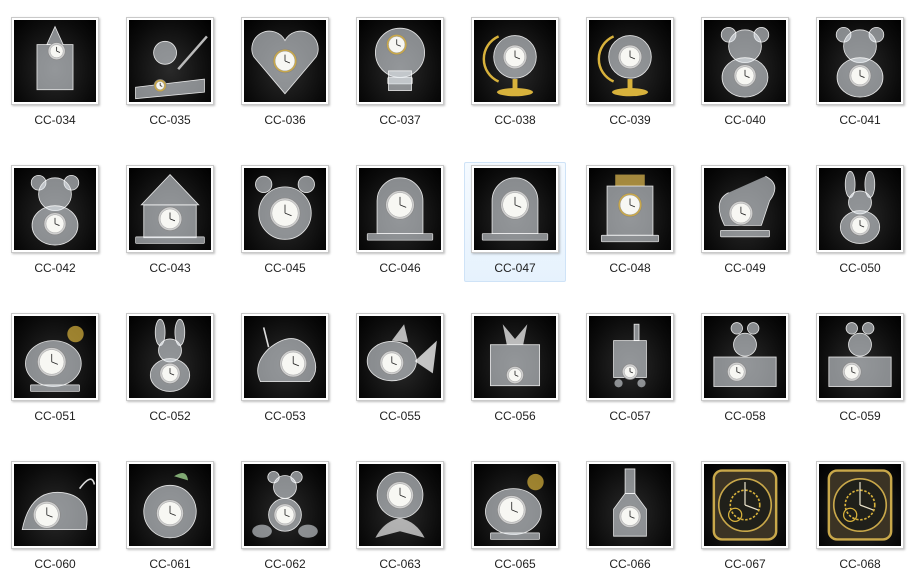 The width and height of the screenshot is (909, 578). I want to click on thumbnail-item: CC-040, so click(745, 74).